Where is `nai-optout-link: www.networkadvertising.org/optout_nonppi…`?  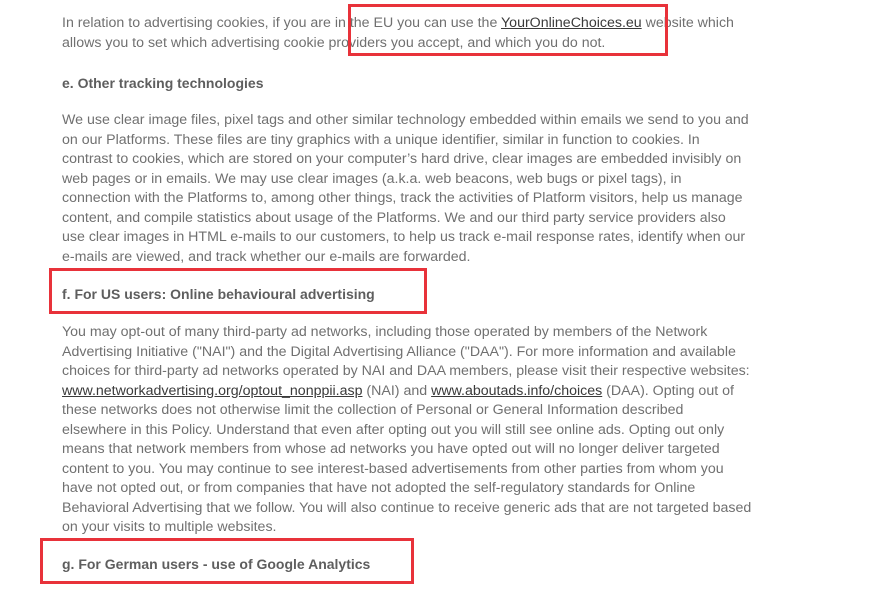
nai-optout-link: www.networkadvertising.org/optout_nonppi… is located at coordinates (212, 391).